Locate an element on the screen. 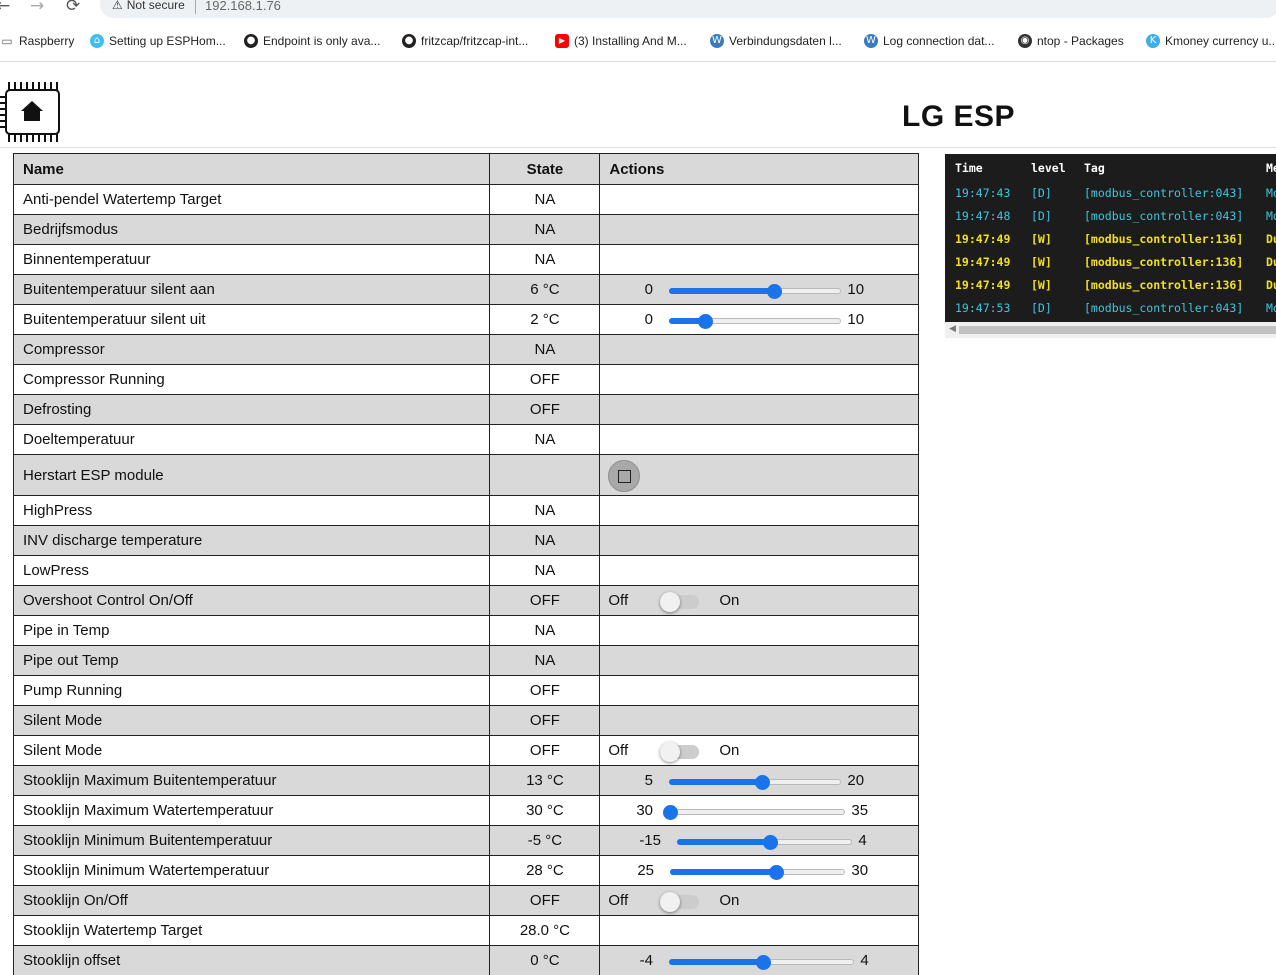  slider-max-label: 30 is located at coordinates (860, 870).